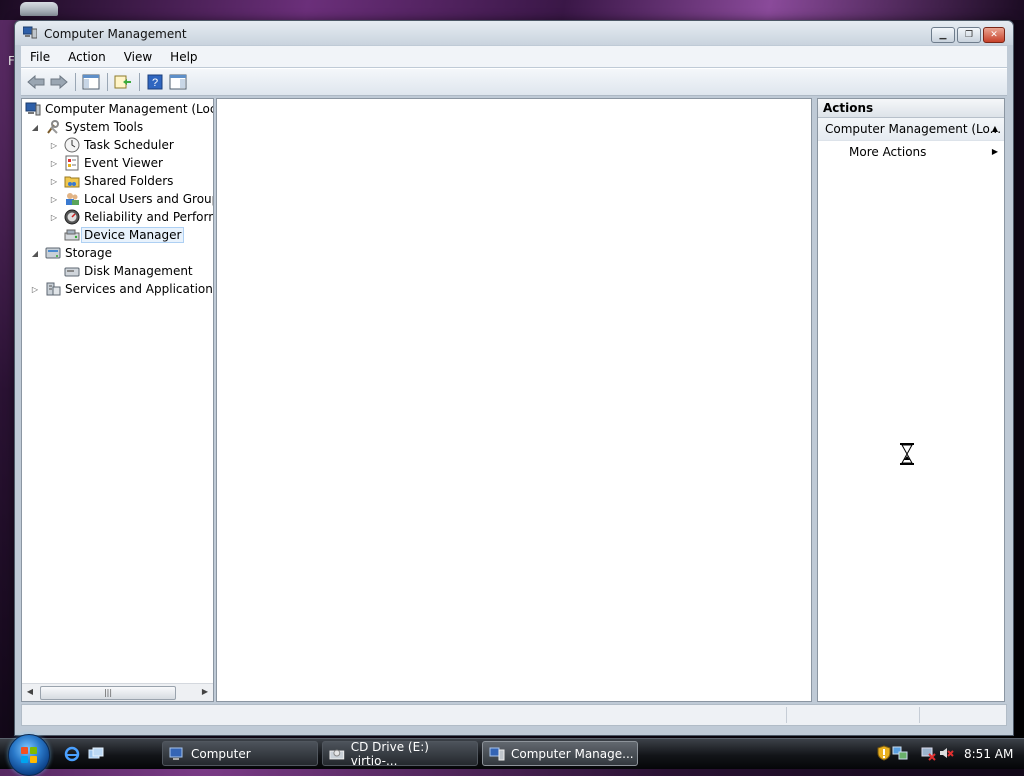  I want to click on scroll-left-arrow-icon: ◀, so click(30, 692).